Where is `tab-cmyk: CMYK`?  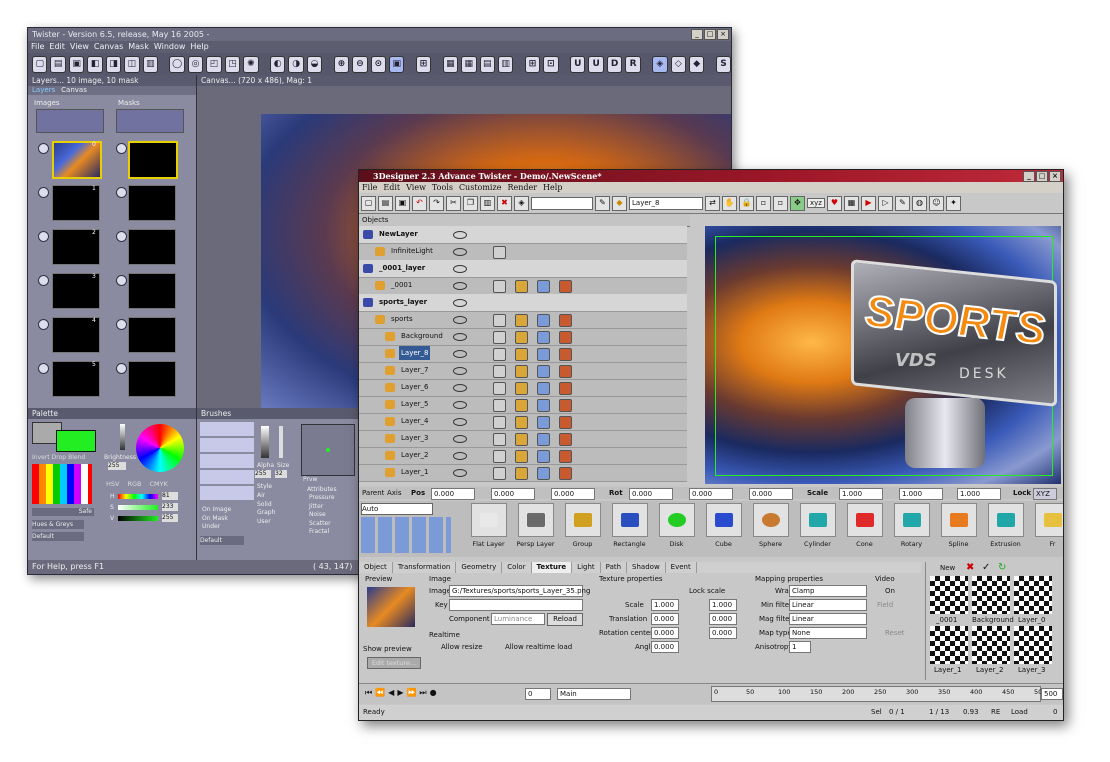 tab-cmyk: CMYK is located at coordinates (158, 484).